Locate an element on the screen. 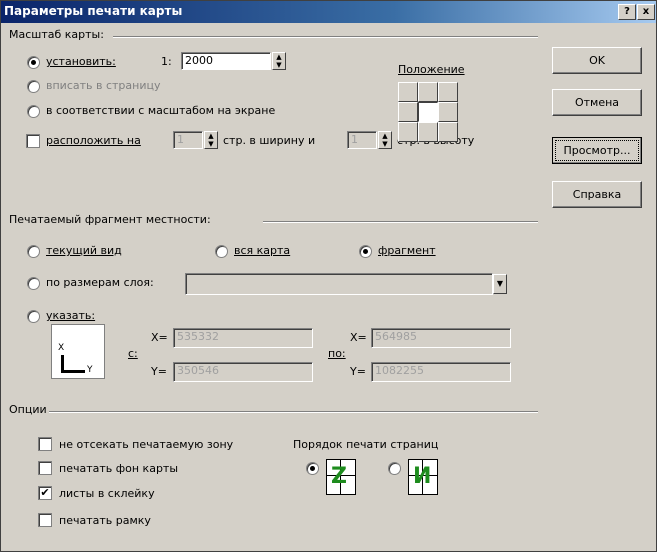  print-frame-label: печатать рамку is located at coordinates (105, 520).